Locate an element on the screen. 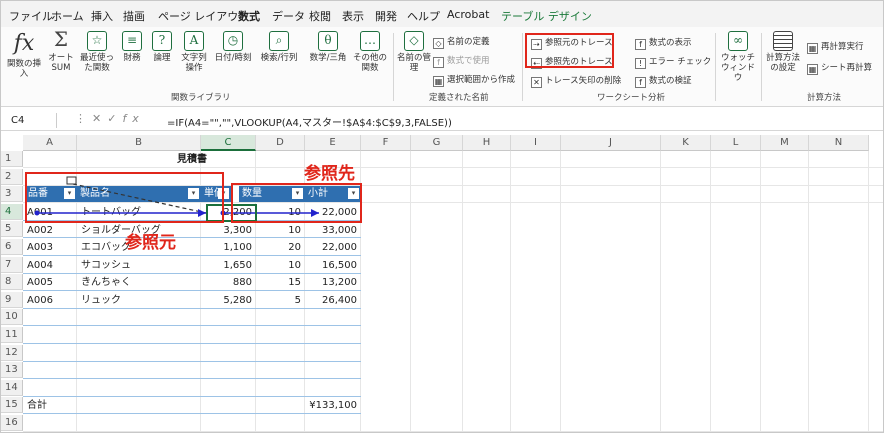 Image resolution: width=884 pixels, height=433 pixels. dependent-annotation: 参照先 is located at coordinates (329, 174).